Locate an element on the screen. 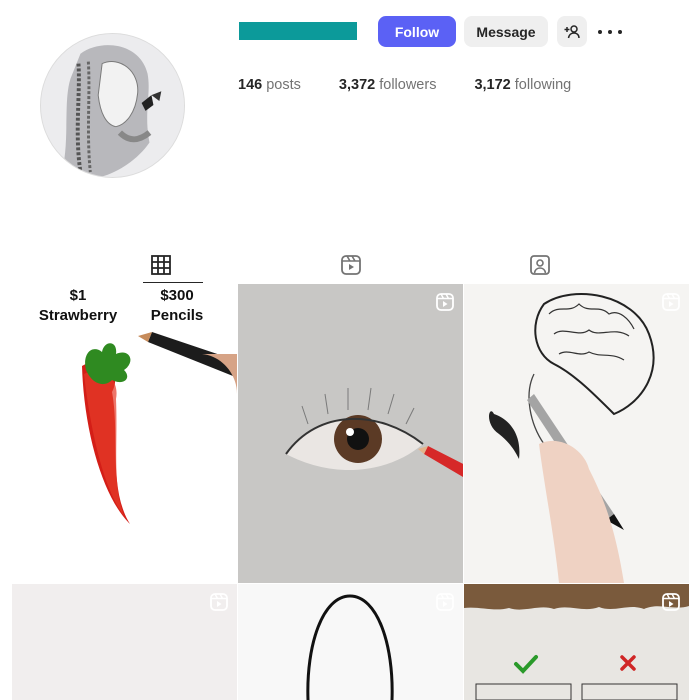 This screenshot has width=700, height=700. tab-posts is located at coordinates (161, 264).